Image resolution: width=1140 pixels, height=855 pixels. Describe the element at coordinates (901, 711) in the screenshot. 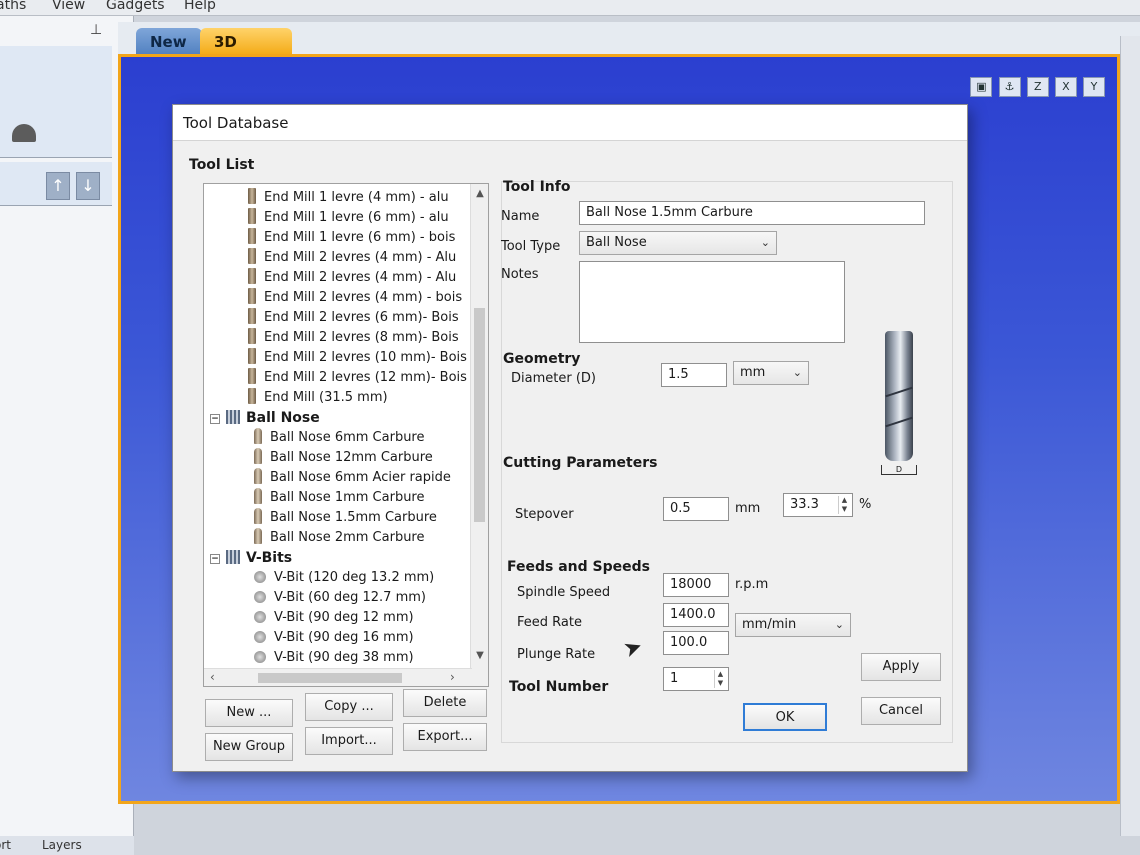

I see `cancel-button: Cancel` at that location.